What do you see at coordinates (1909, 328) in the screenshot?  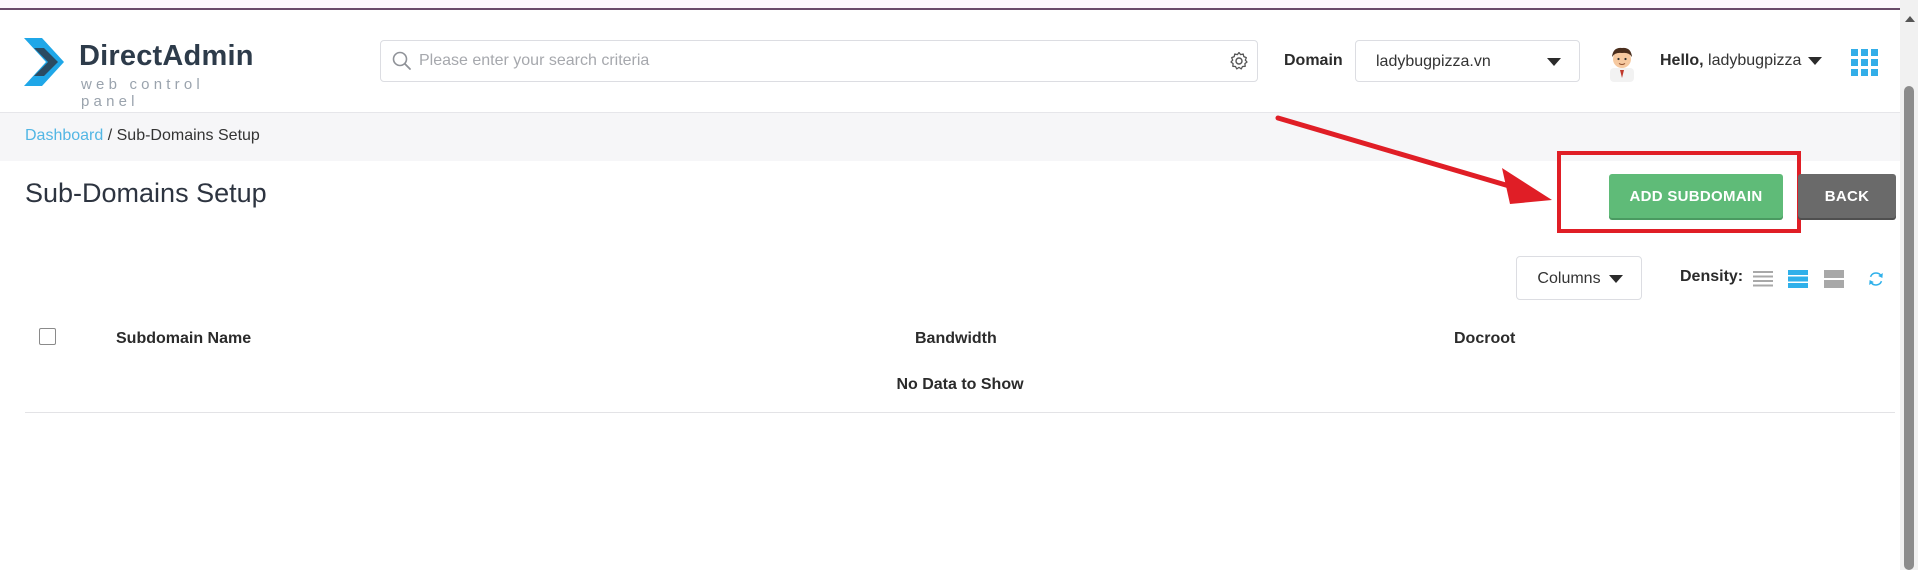 I see `scrollbar-thumb` at bounding box center [1909, 328].